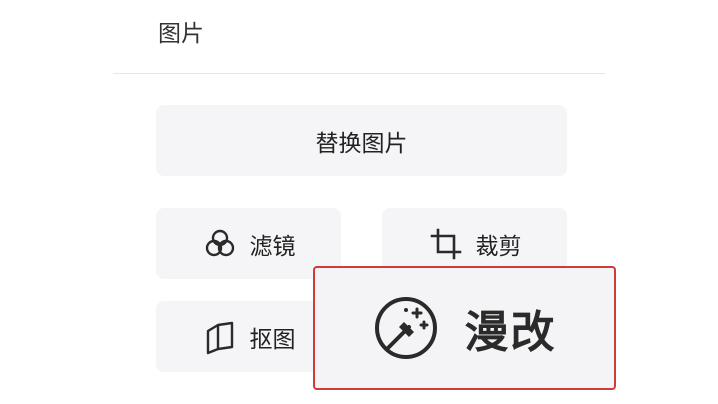 The height and width of the screenshot is (404, 718). What do you see at coordinates (181, 34) in the screenshot?
I see `section-title: 图片` at bounding box center [181, 34].